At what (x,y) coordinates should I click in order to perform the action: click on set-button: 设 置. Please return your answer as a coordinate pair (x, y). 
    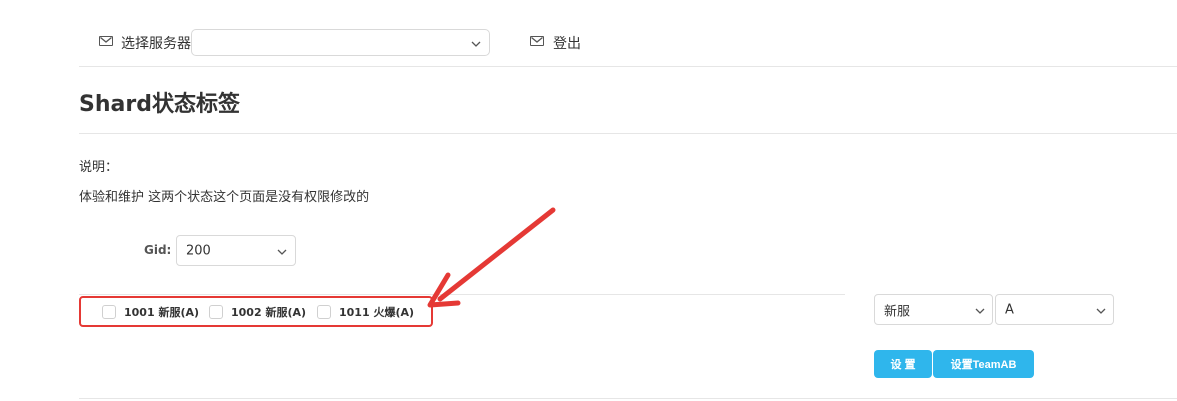
    Looking at the image, I should click on (903, 364).